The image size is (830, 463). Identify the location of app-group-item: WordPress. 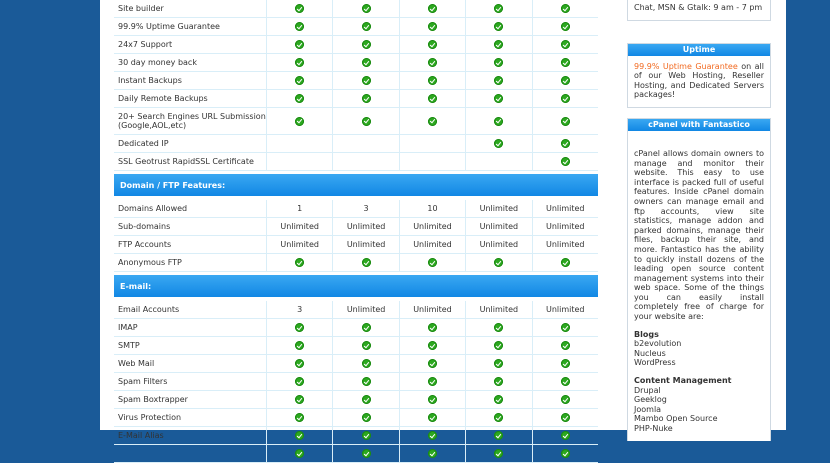
(655, 363).